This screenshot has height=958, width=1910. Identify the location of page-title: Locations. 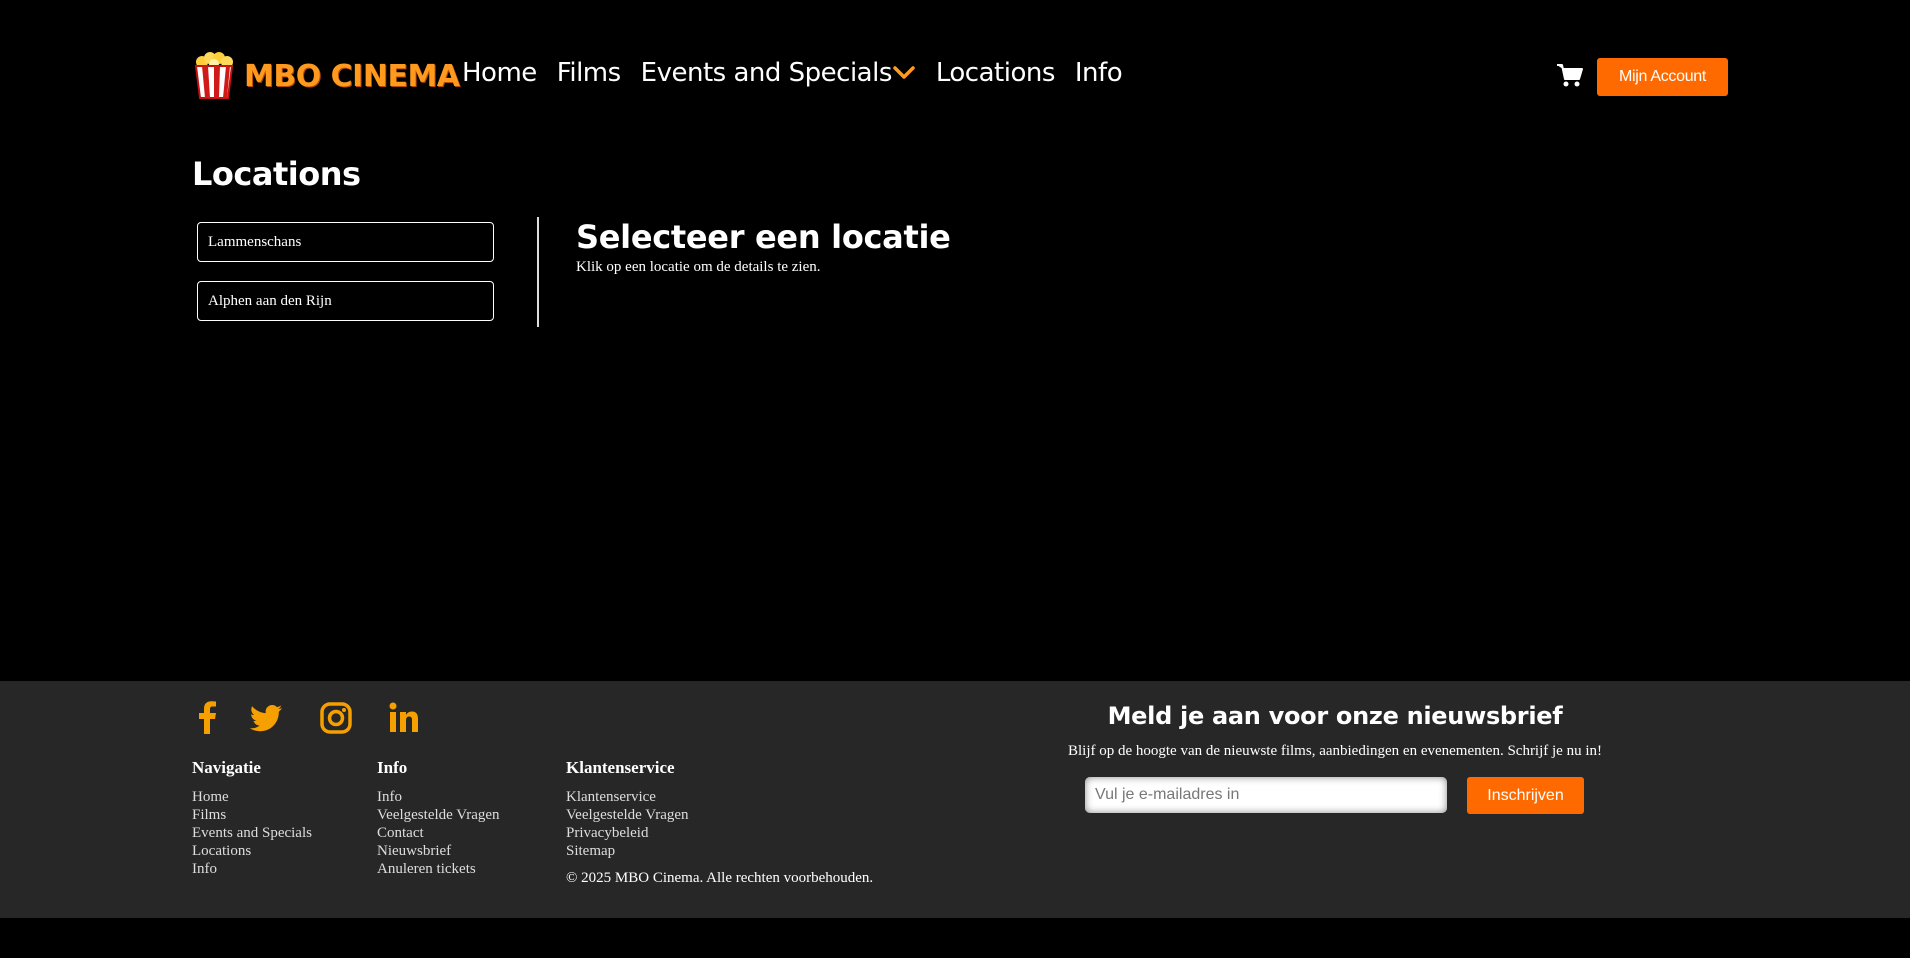
(276, 174).